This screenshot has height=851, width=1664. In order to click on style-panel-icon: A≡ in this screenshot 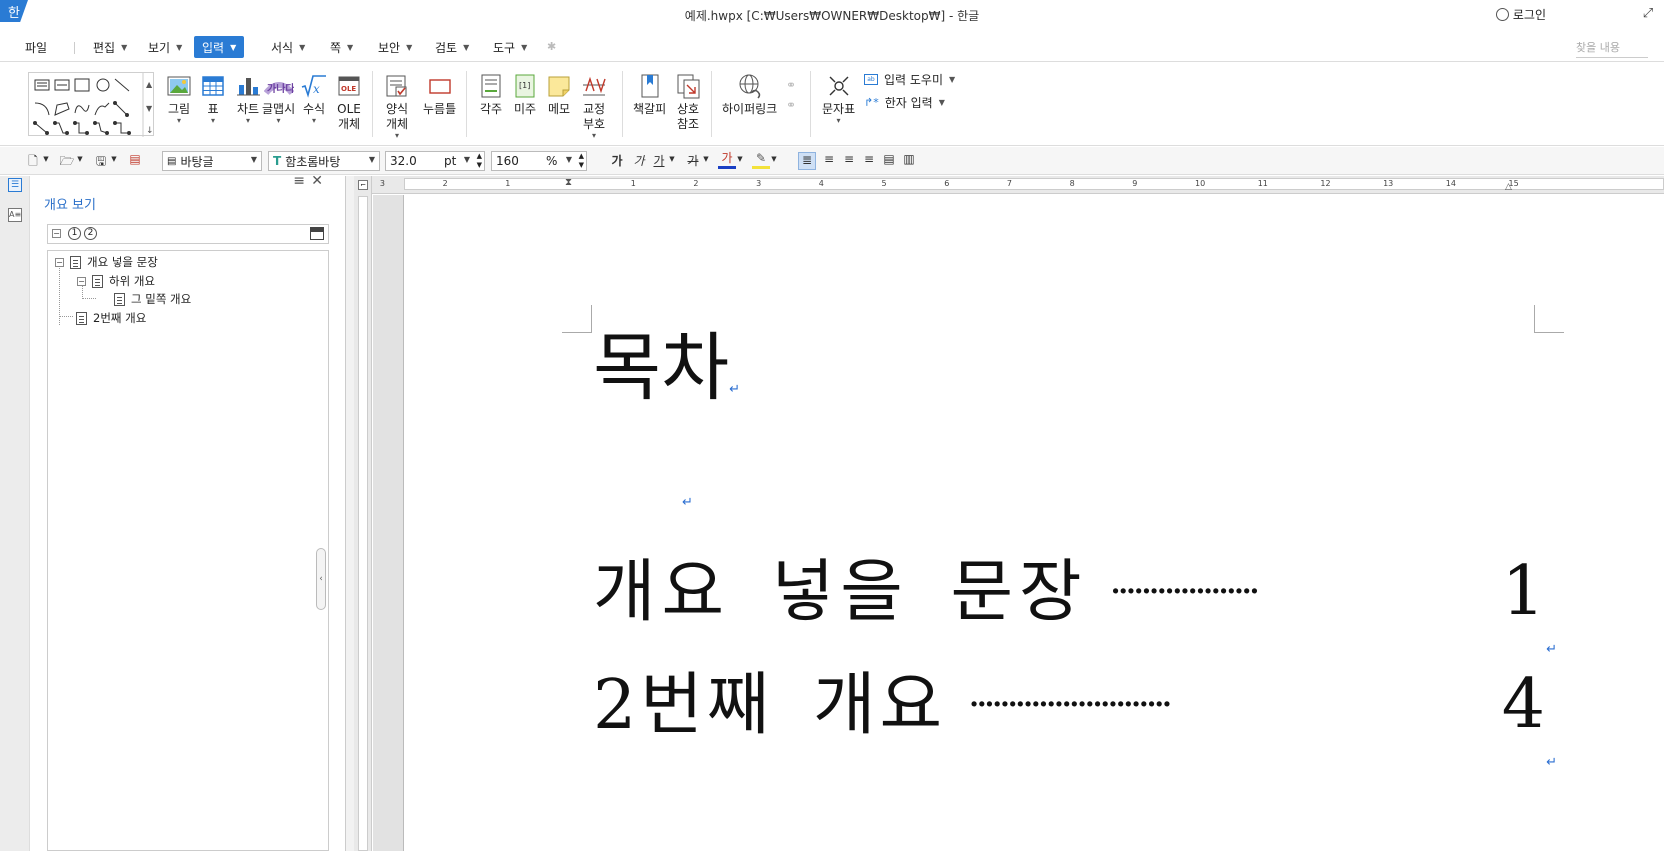, I will do `click(15, 215)`.